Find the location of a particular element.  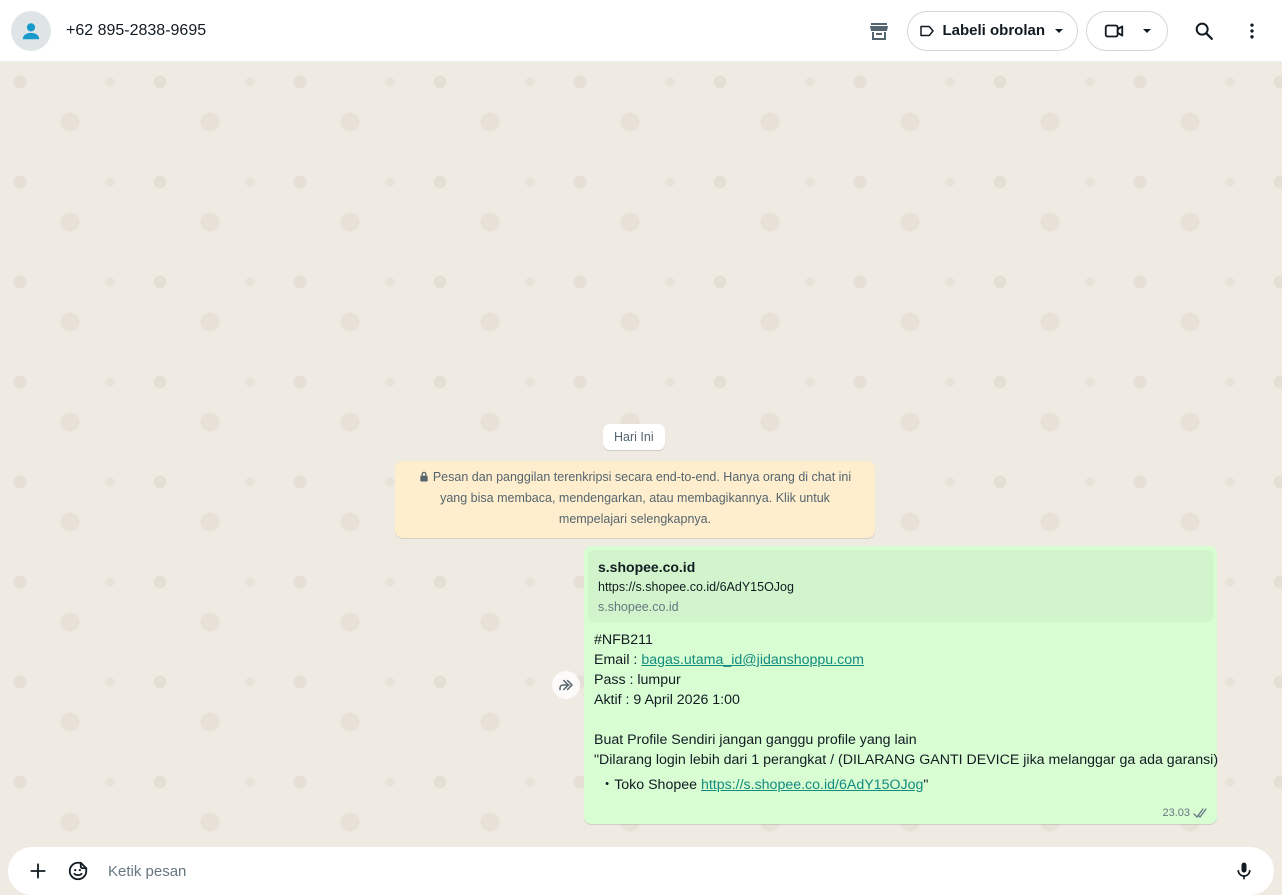

voice-message-button is located at coordinates (1244, 871).